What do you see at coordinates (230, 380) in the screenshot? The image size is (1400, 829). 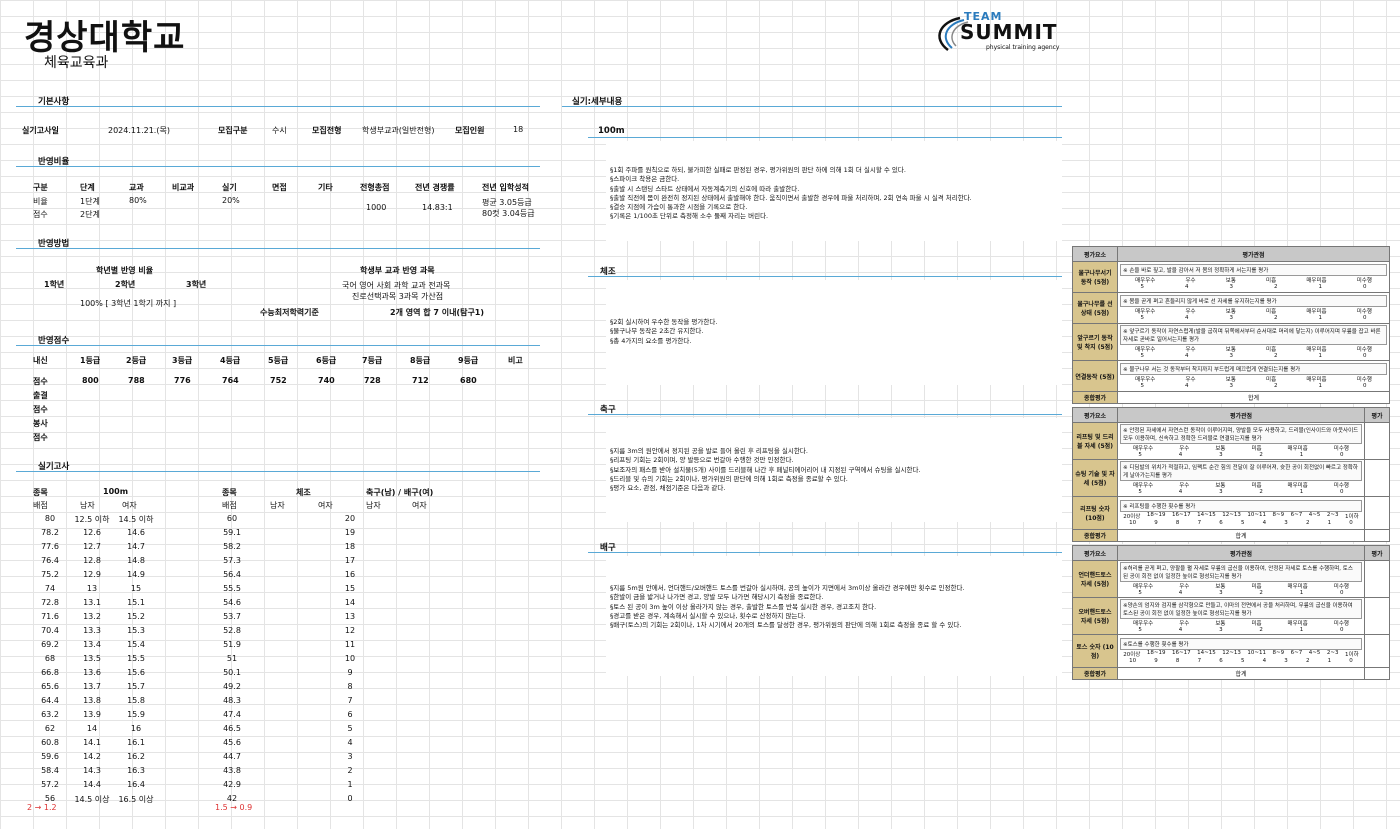 I see `score-point: 764` at bounding box center [230, 380].